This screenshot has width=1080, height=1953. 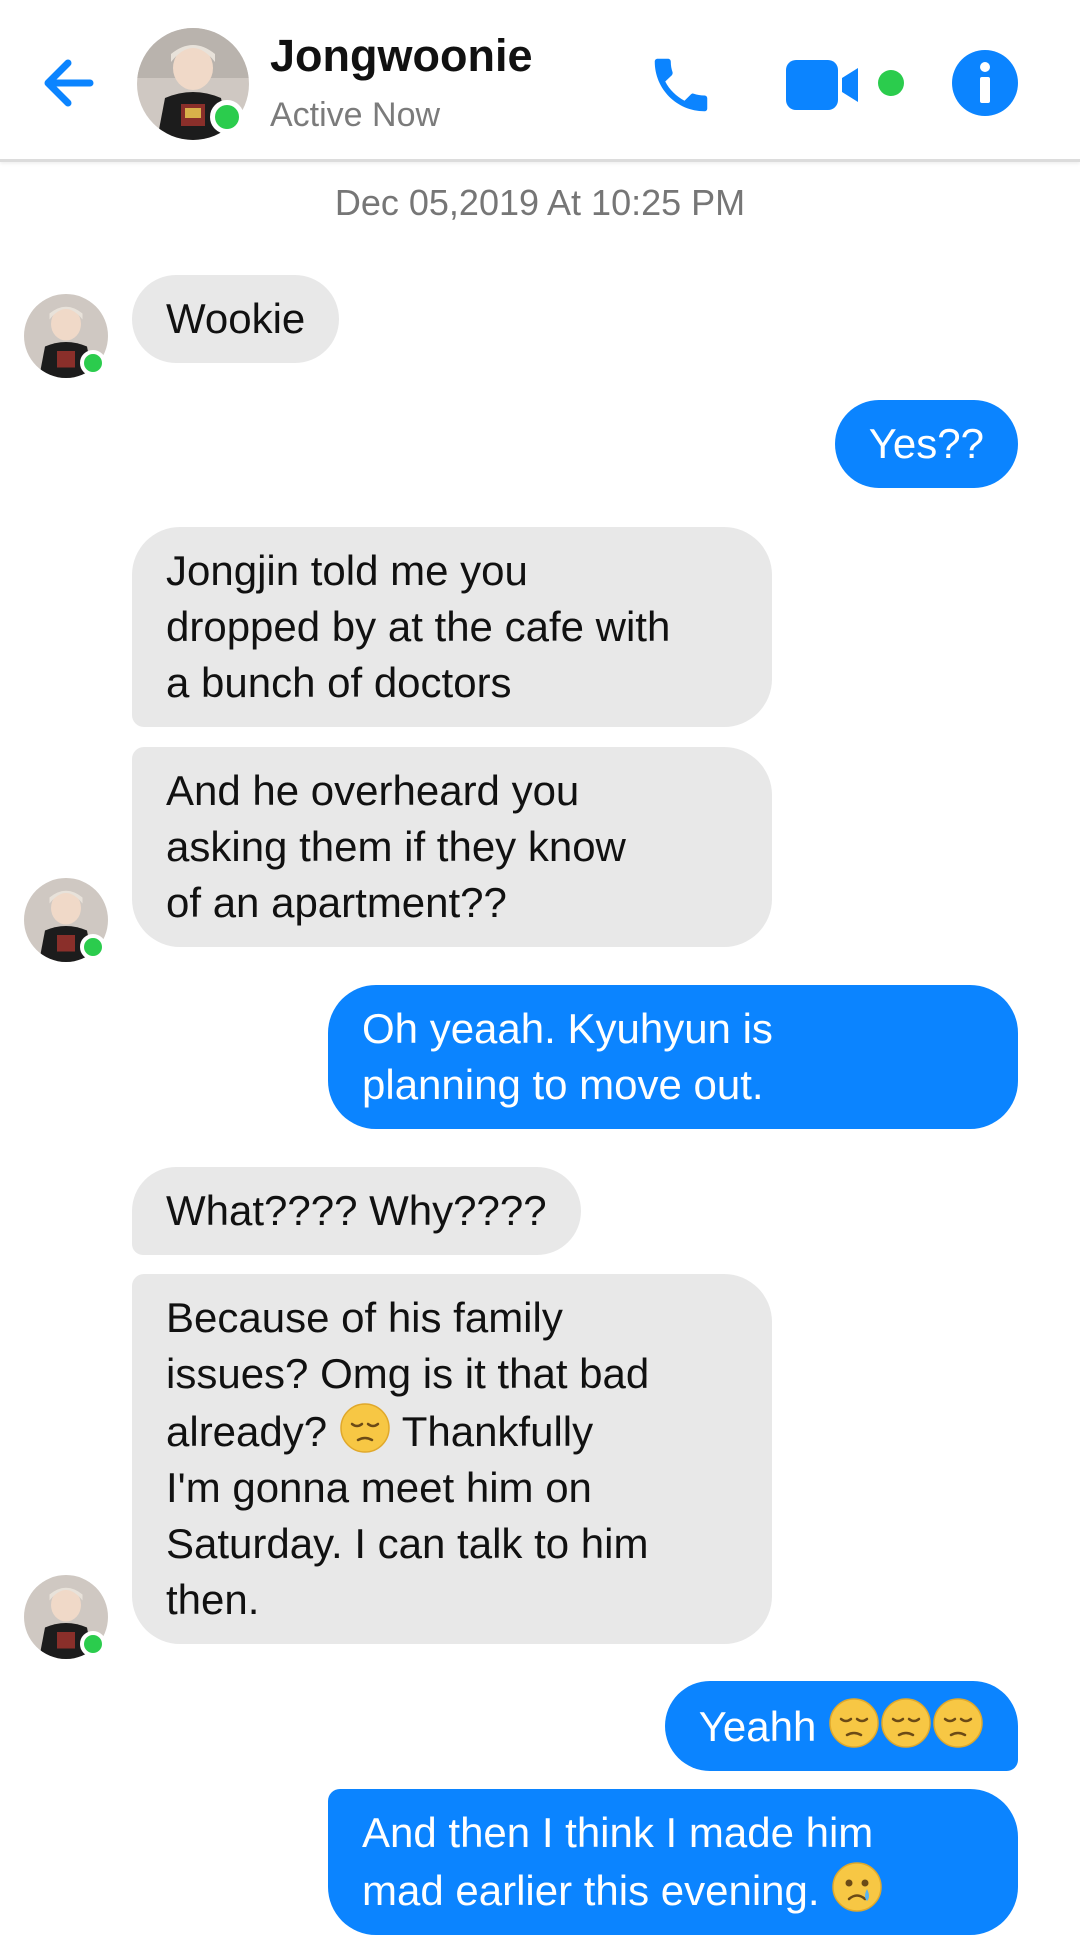 What do you see at coordinates (408, 1373) in the screenshot?
I see `message-line: issues? Omg is it that bad` at bounding box center [408, 1373].